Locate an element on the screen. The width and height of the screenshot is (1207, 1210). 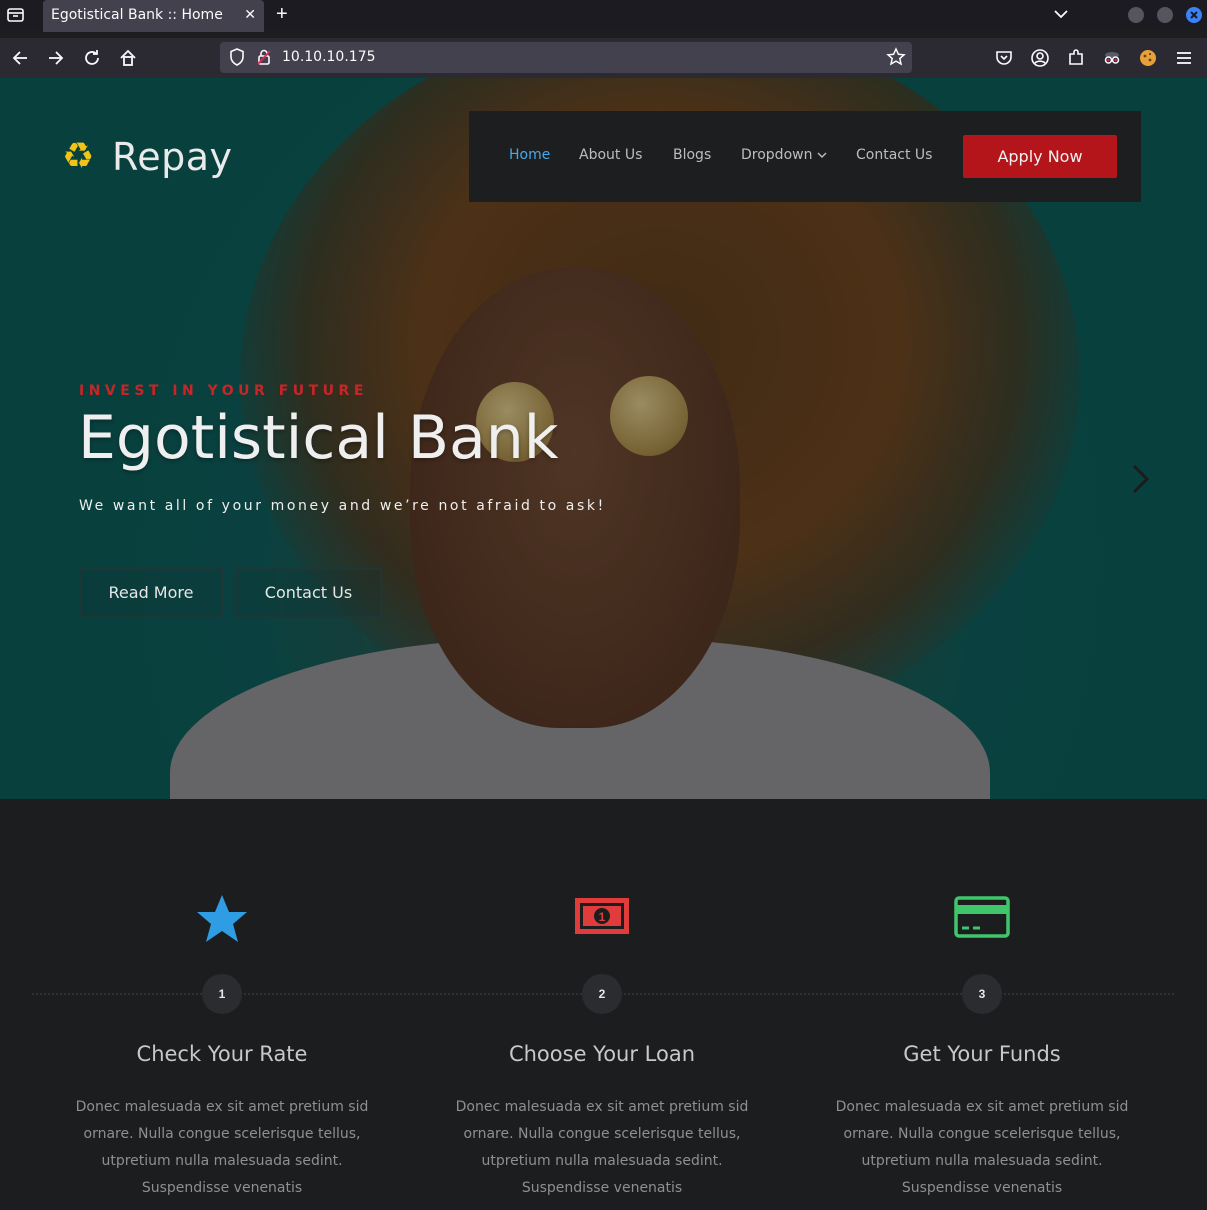
nav-about: About Us is located at coordinates (610, 155).